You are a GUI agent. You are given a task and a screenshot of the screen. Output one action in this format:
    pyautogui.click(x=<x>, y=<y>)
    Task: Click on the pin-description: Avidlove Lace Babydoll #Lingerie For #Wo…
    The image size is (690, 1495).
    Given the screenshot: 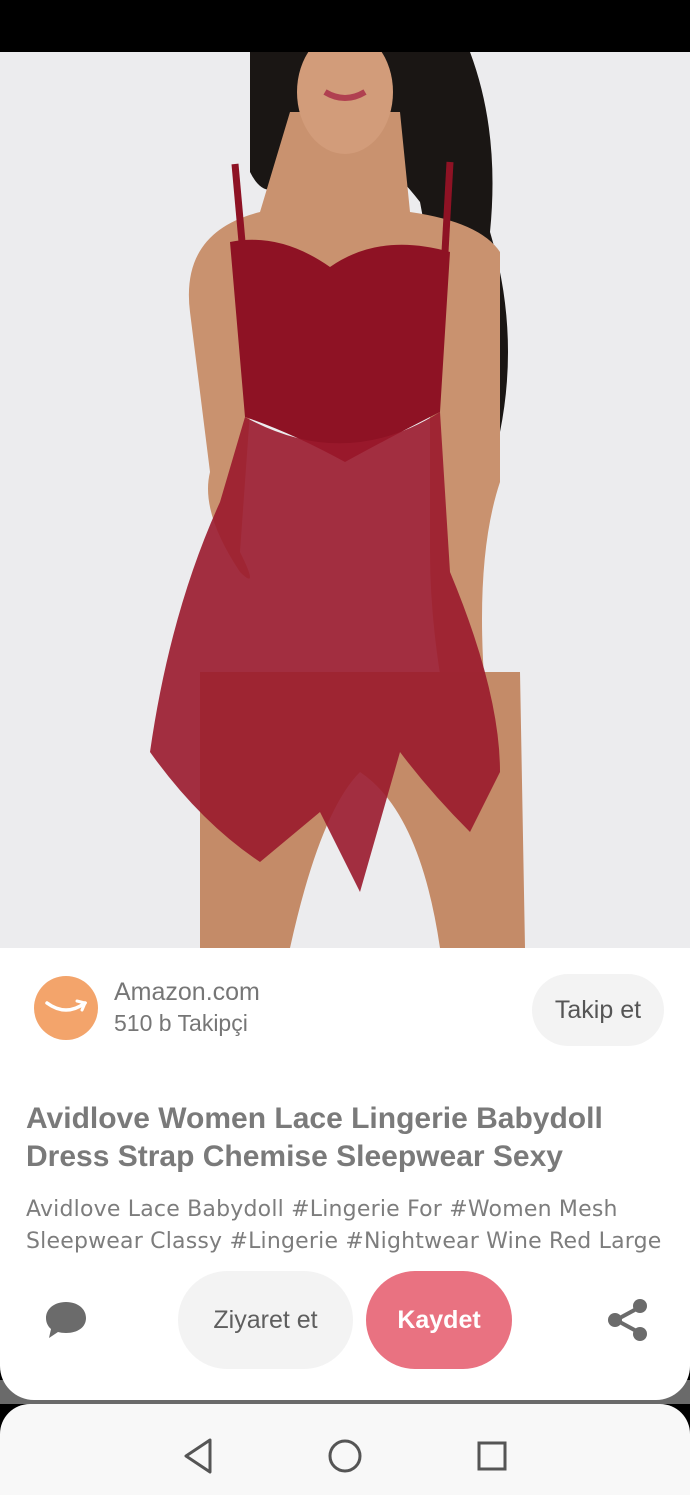 What is the action you would take?
    pyautogui.click(x=344, y=1225)
    